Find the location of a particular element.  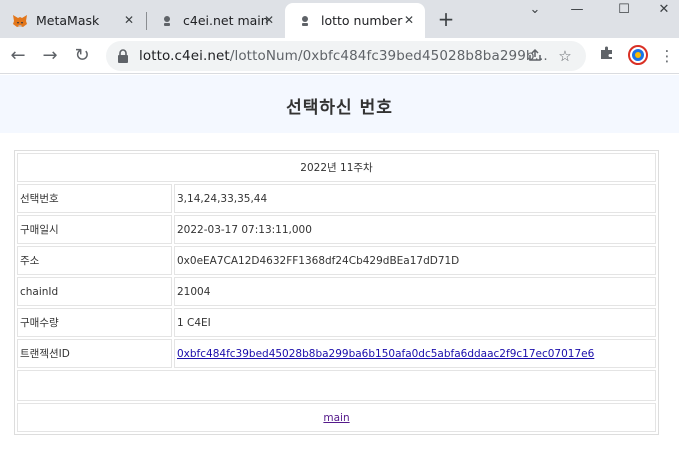

table-row: main is located at coordinates (336, 417).